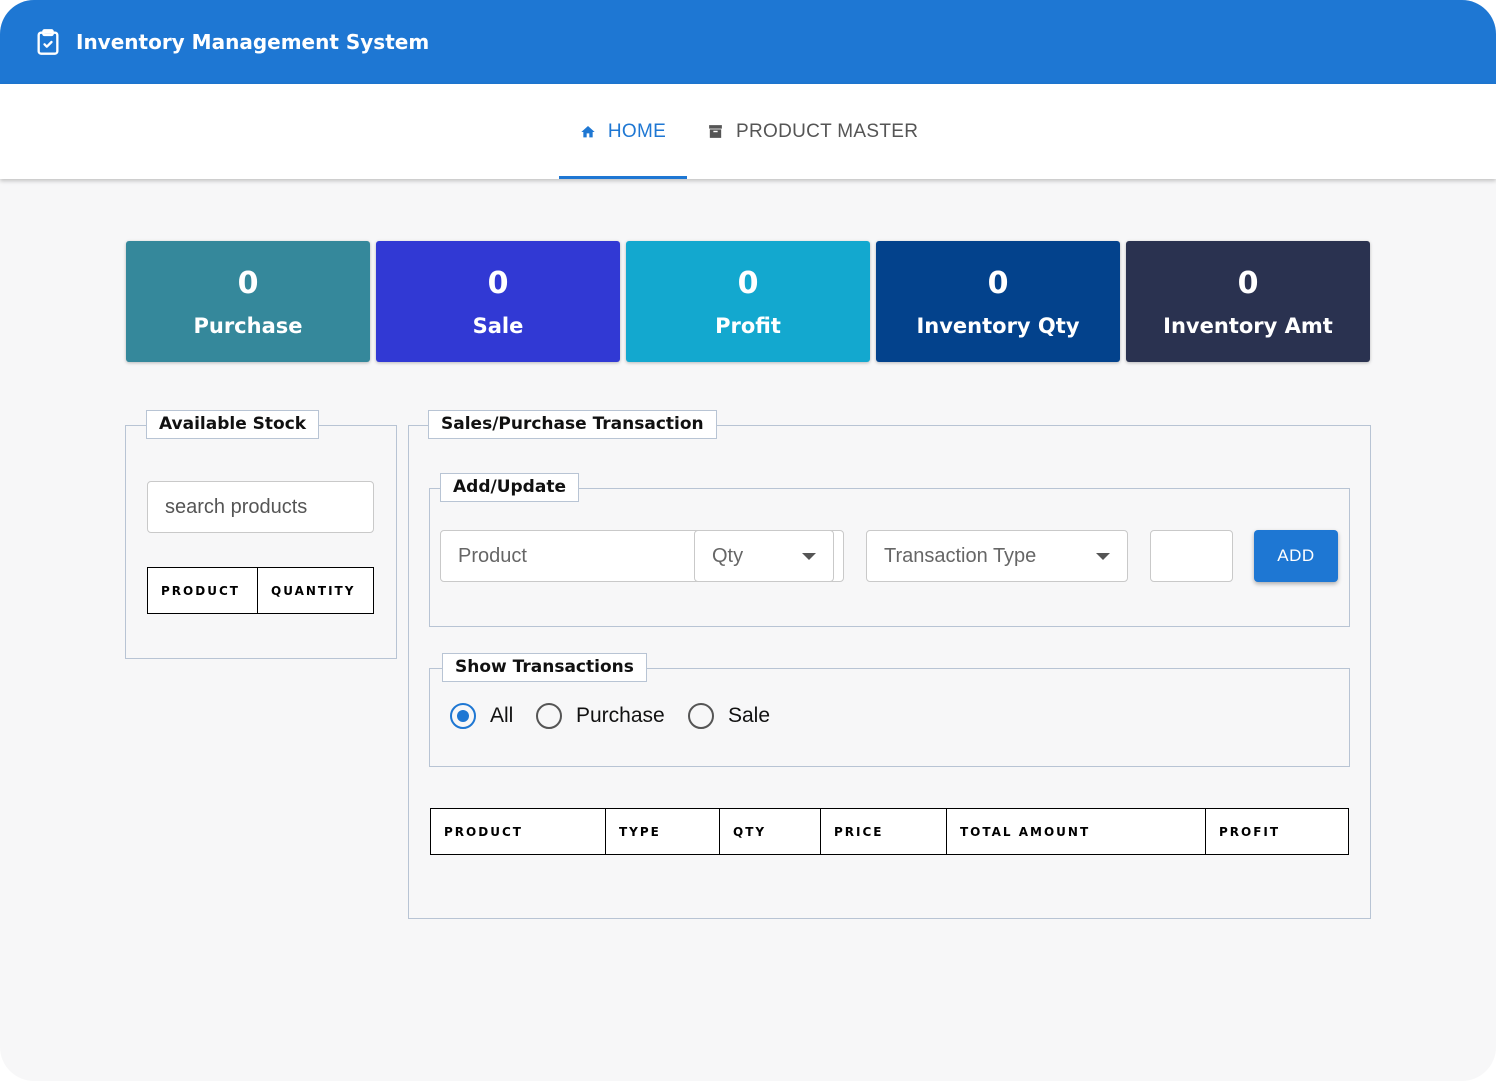 This screenshot has height=1081, width=1496. Describe the element at coordinates (260, 507) in the screenshot. I see `search-products-input` at that location.